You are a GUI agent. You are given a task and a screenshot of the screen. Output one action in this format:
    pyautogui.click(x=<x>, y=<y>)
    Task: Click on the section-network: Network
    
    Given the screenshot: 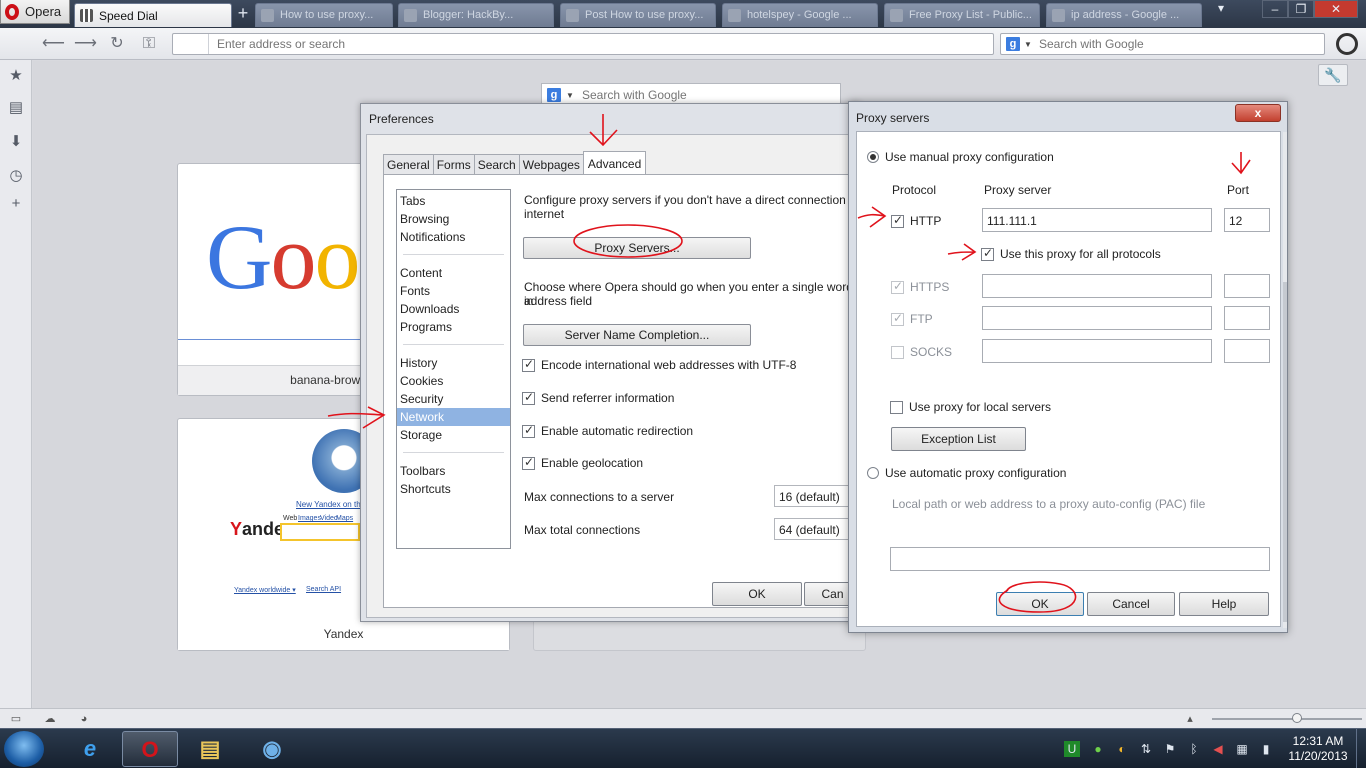 What is the action you would take?
    pyautogui.click(x=453, y=417)
    